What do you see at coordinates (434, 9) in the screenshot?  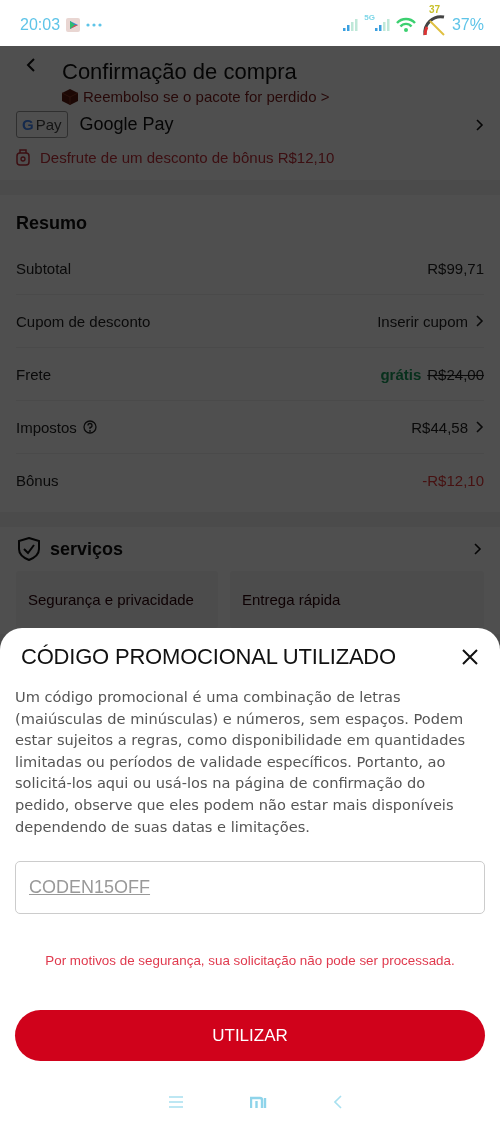 I see `gauge-reading: 37` at bounding box center [434, 9].